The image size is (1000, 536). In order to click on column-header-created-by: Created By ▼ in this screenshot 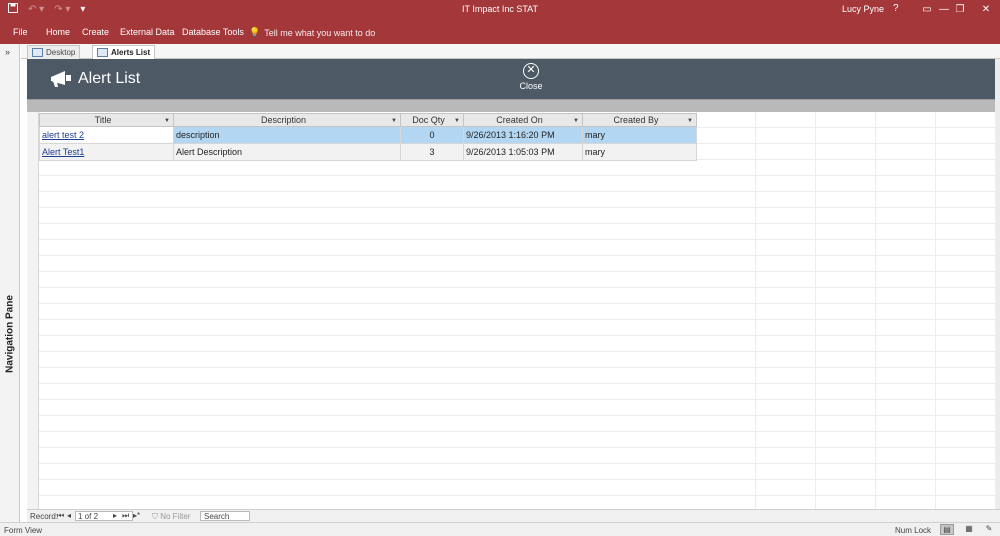, I will do `click(639, 120)`.